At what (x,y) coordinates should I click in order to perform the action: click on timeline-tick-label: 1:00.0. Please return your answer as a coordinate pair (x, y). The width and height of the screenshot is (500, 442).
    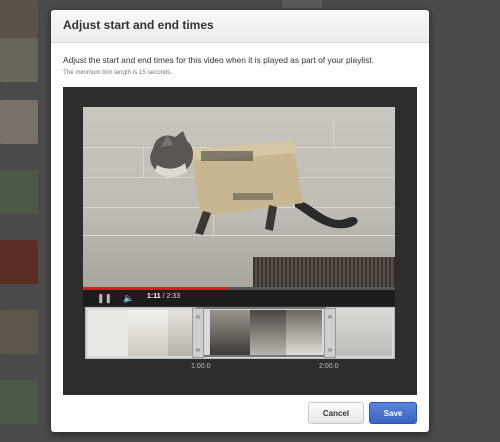
    Looking at the image, I should click on (201, 366).